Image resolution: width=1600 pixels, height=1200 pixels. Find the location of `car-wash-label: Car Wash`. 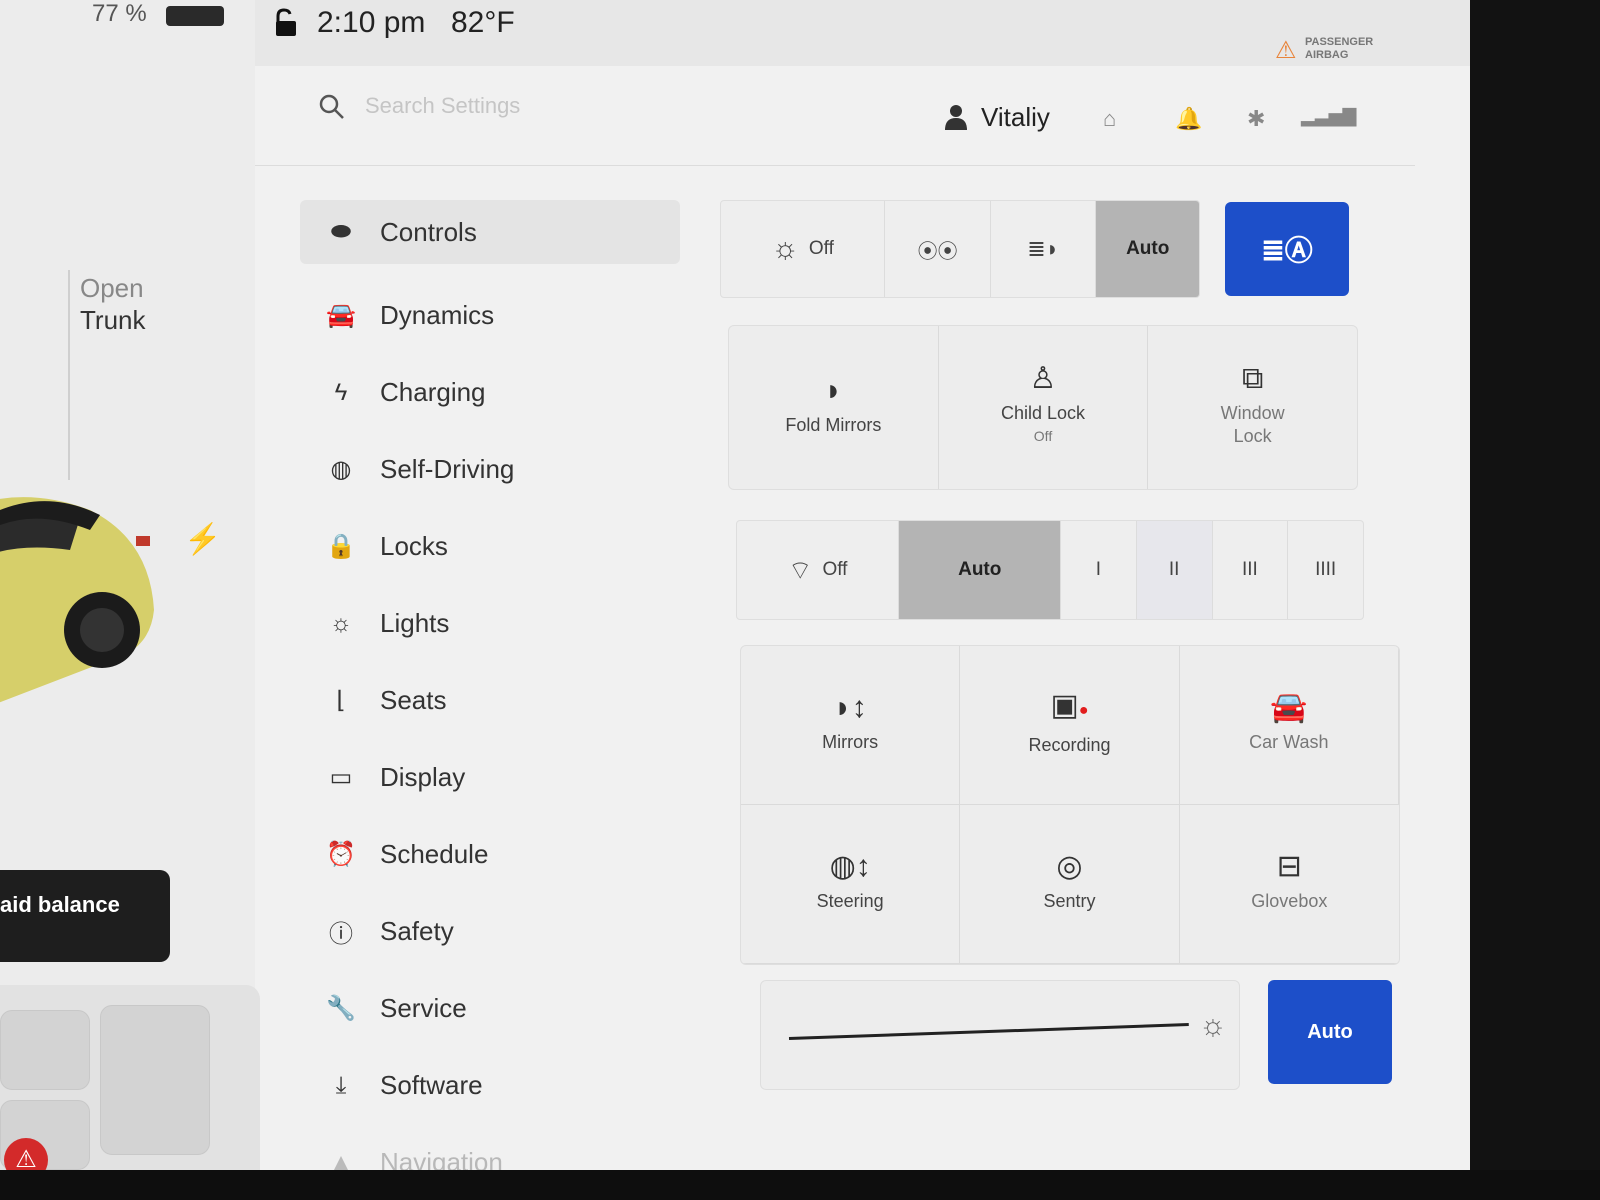

car-wash-label: Car Wash is located at coordinates (1289, 742).